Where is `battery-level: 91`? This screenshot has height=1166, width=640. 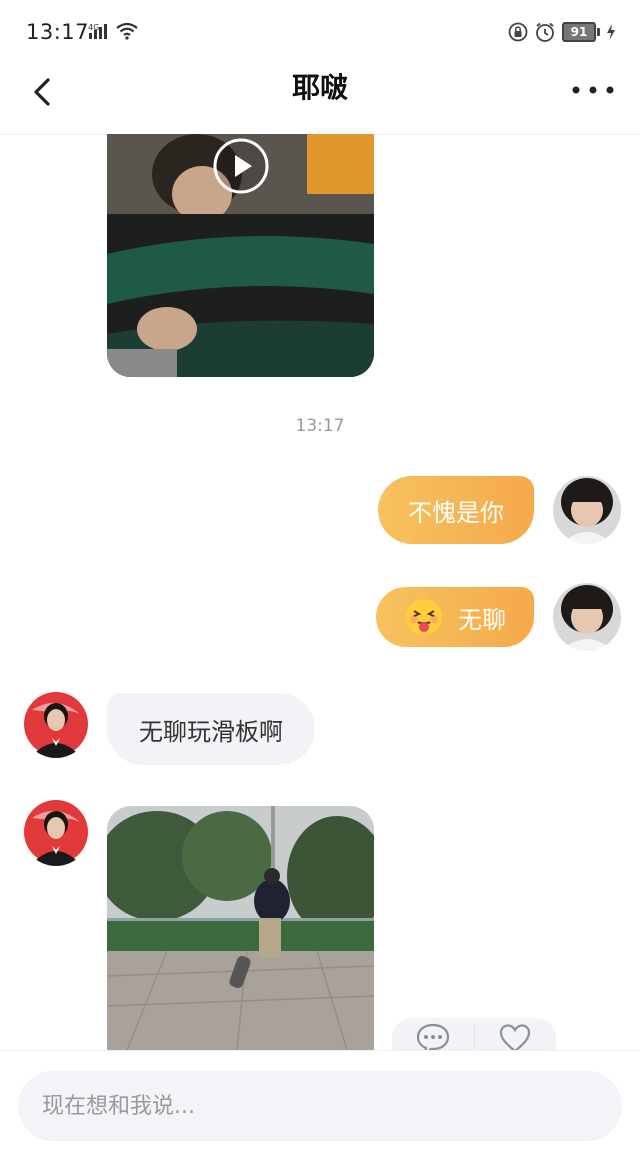
battery-level: 91 is located at coordinates (579, 32).